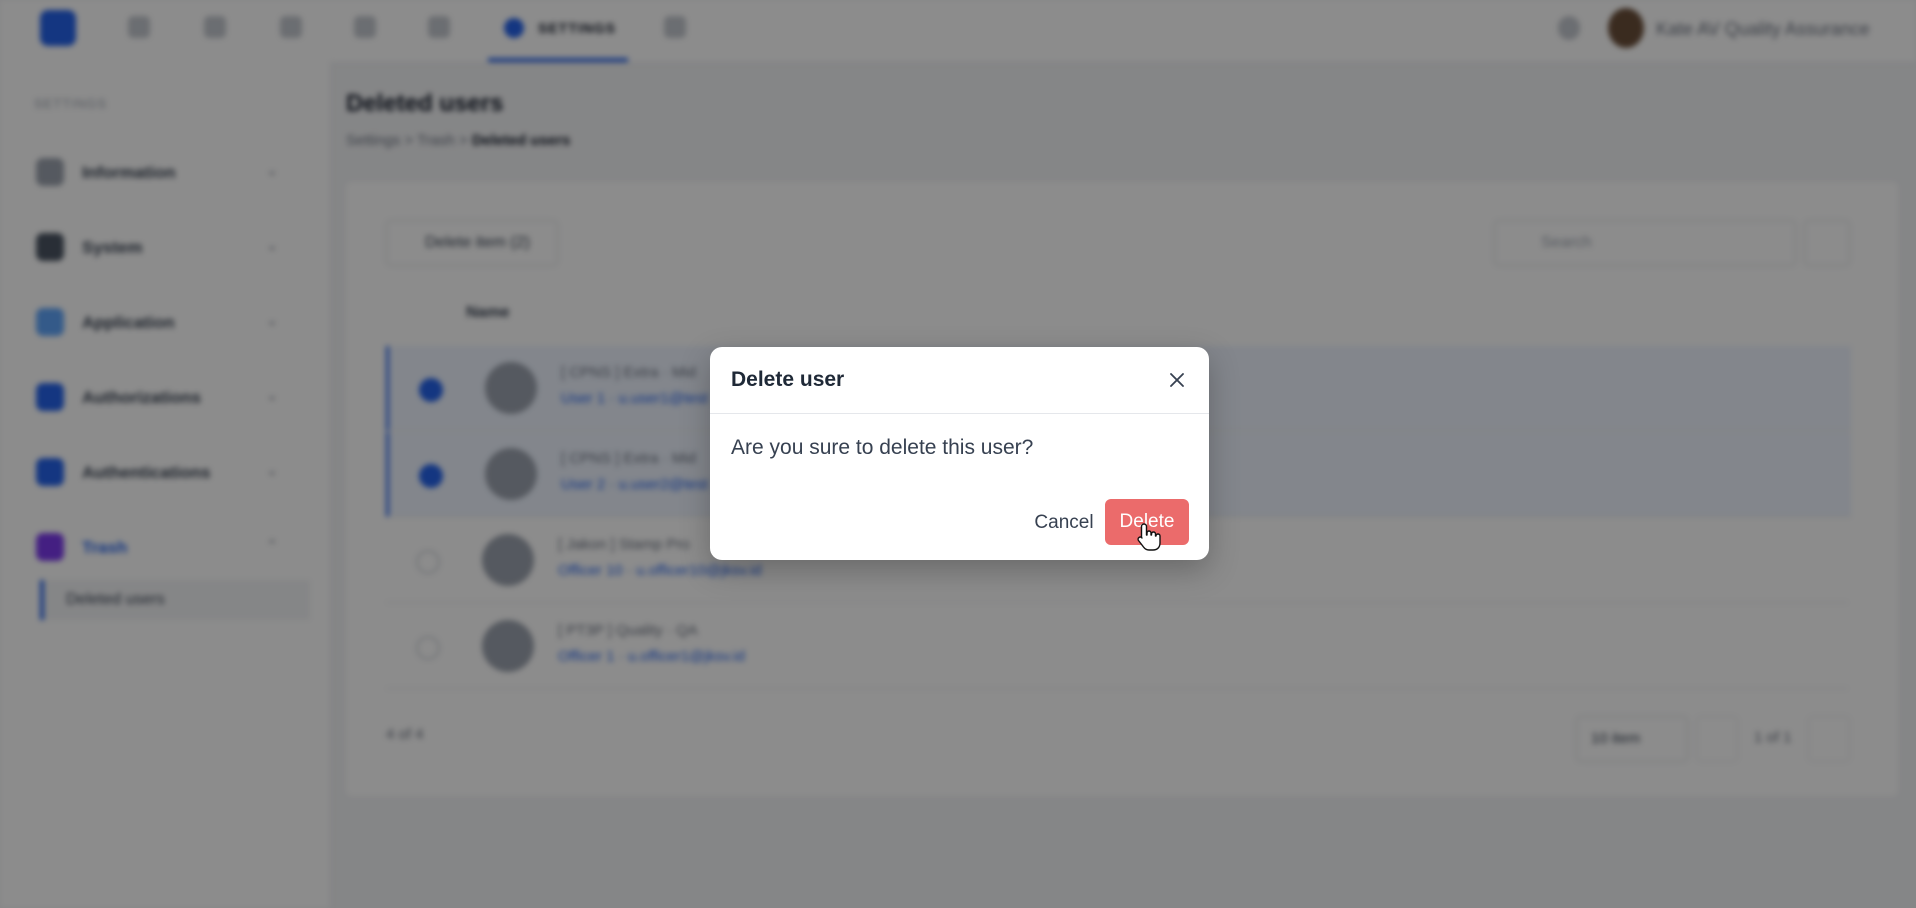 The height and width of the screenshot is (908, 1916). I want to click on dialog-message: Are you sure to delete this user?, so click(882, 447).